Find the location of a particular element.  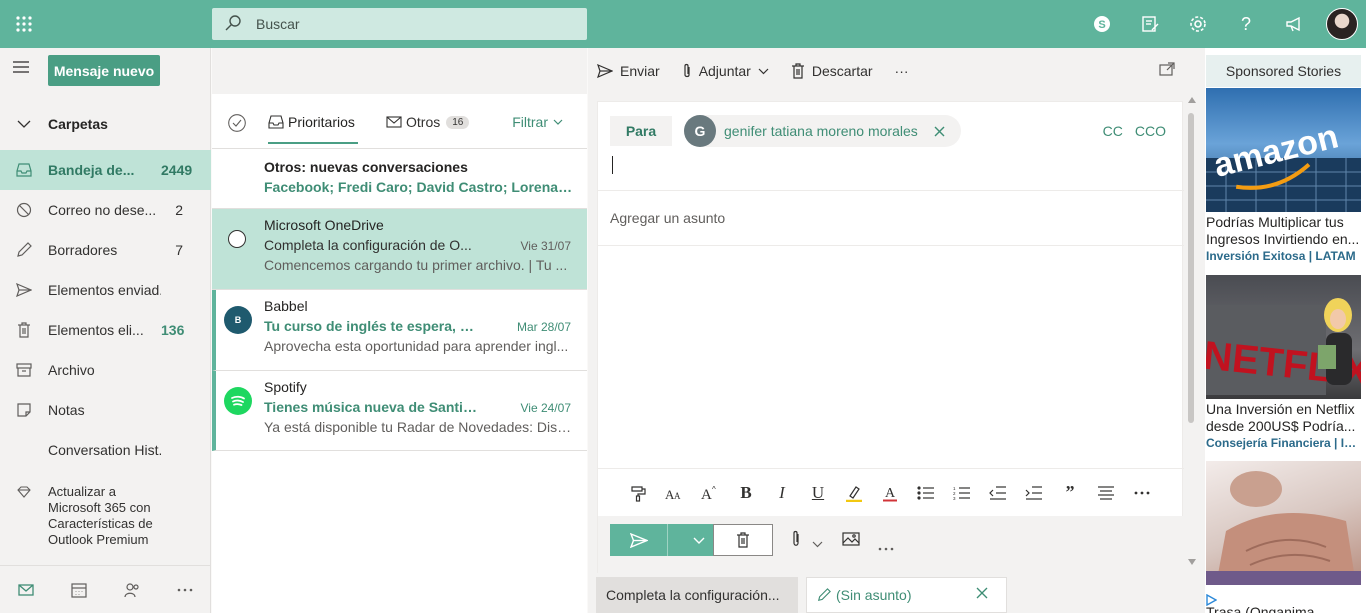

send-primary-button is located at coordinates (639, 540).